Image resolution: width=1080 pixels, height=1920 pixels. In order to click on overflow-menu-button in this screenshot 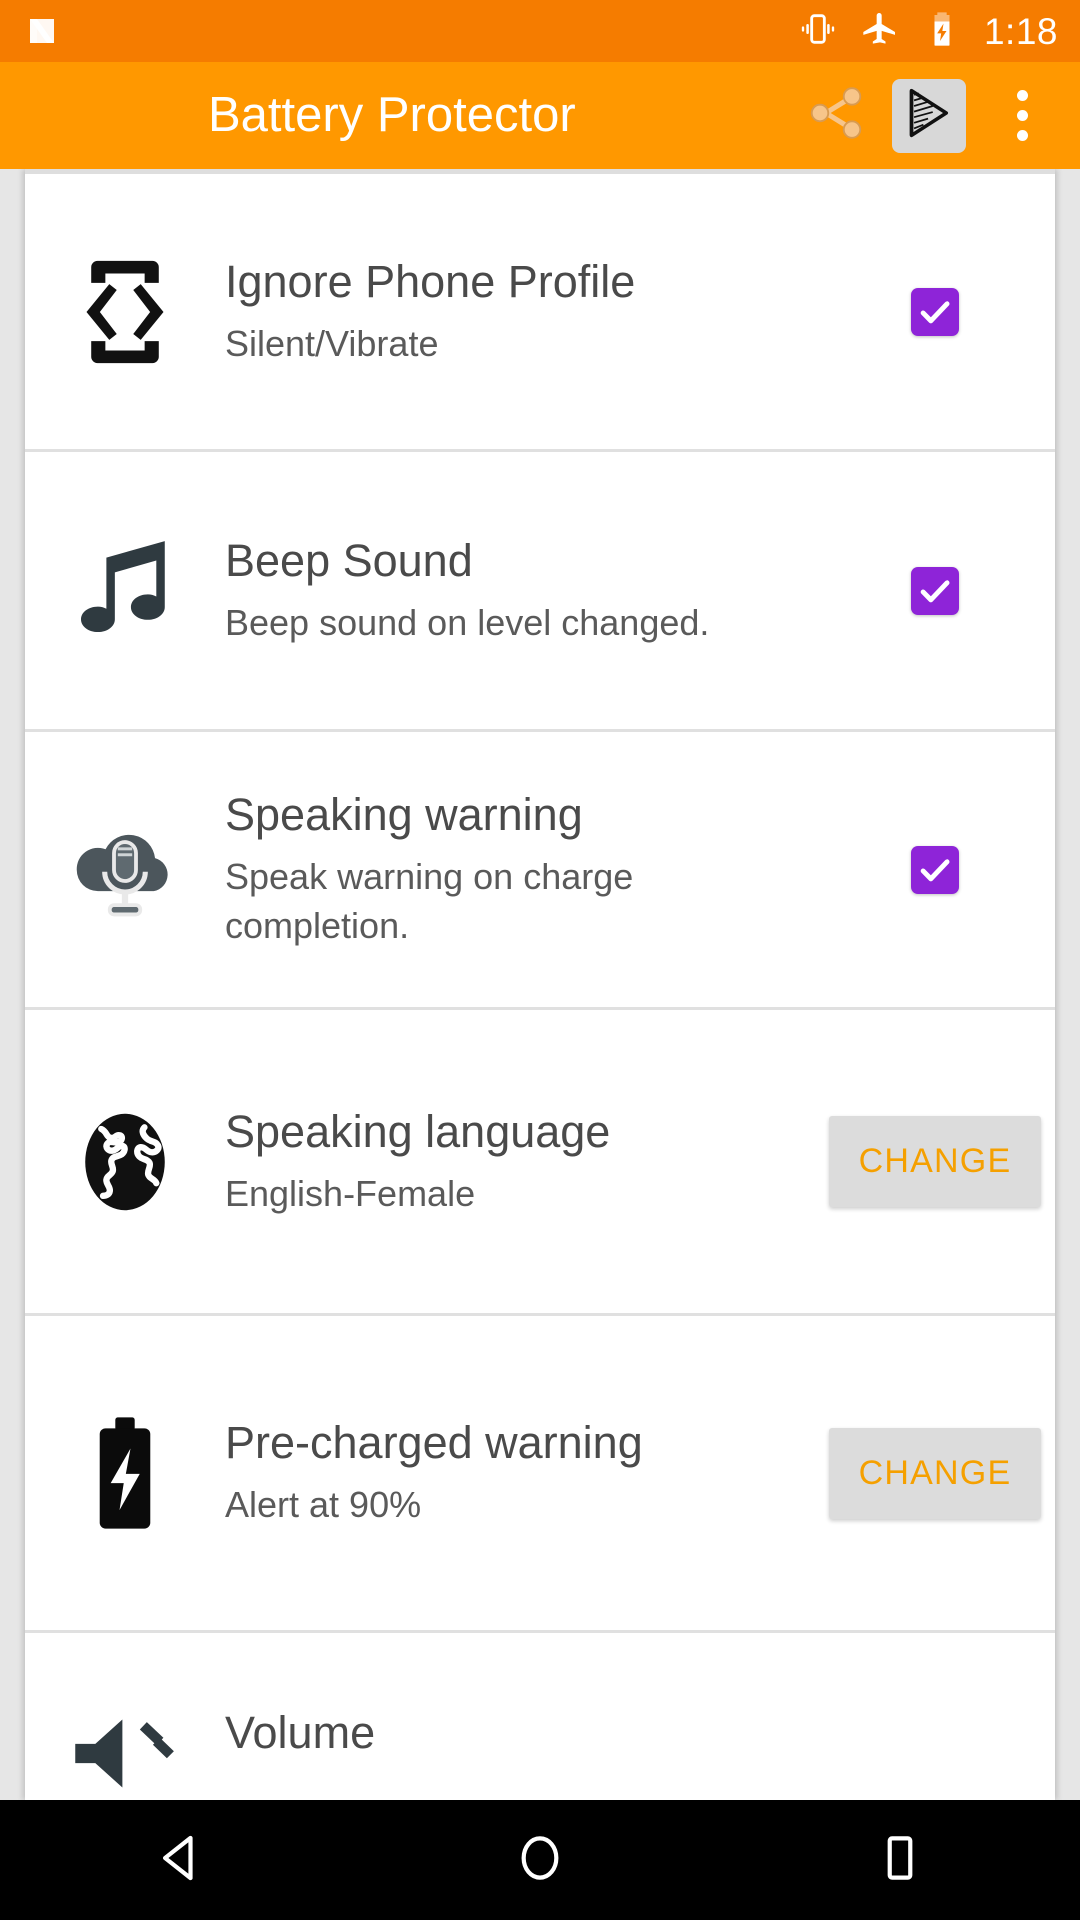, I will do `click(1022, 115)`.